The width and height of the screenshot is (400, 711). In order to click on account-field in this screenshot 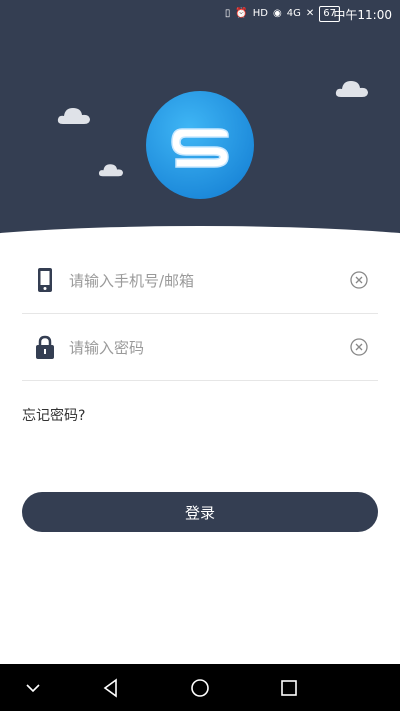, I will do `click(200, 280)`.